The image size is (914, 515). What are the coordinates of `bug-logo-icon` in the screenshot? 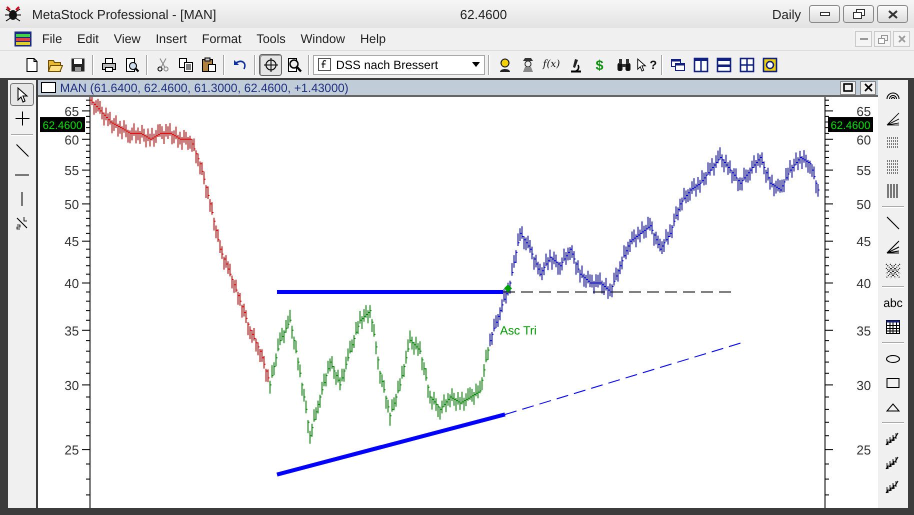 It's located at (13, 14).